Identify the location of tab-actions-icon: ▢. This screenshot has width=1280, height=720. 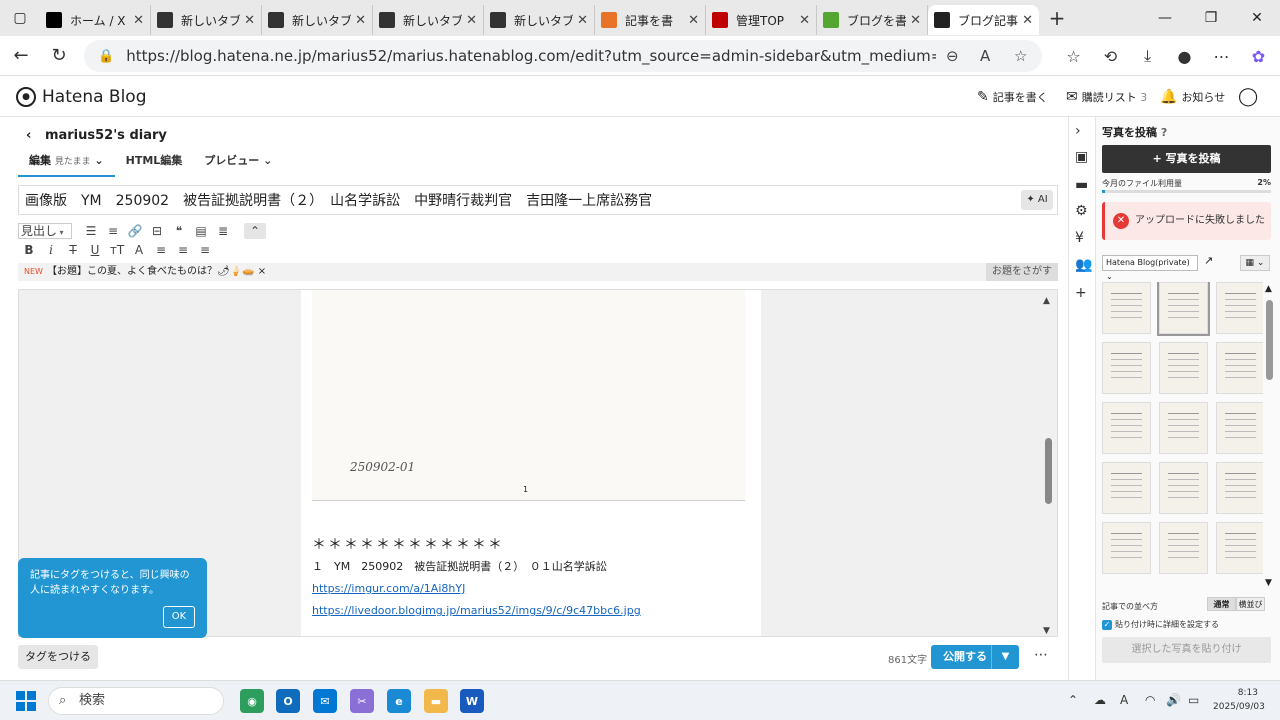
(20, 18).